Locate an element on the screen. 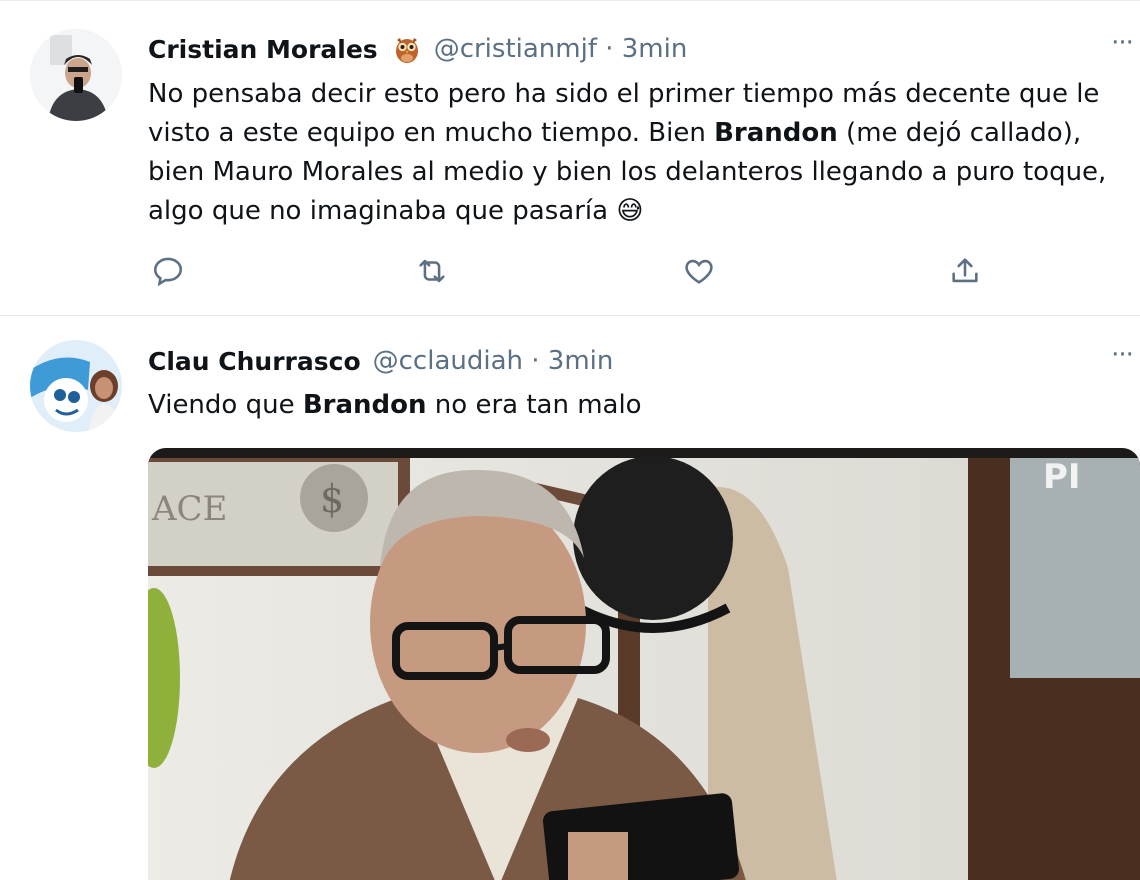 The image size is (1140, 880). reply-icon is located at coordinates (168, 271).